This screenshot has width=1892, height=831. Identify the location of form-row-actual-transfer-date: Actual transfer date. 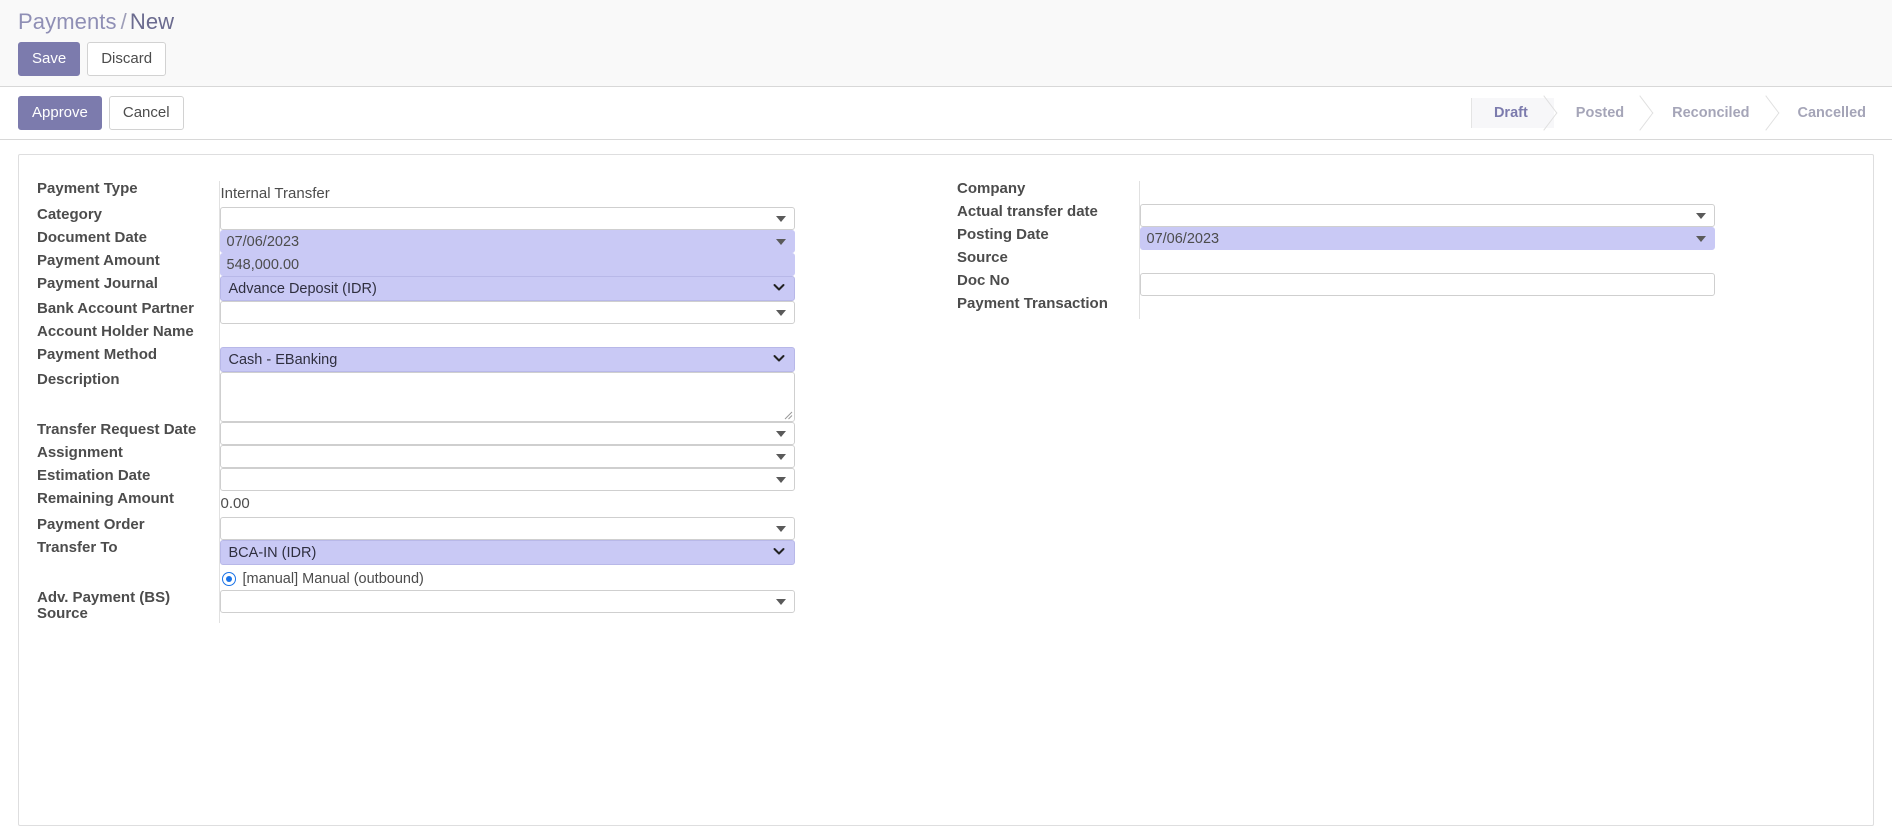
(1337, 214).